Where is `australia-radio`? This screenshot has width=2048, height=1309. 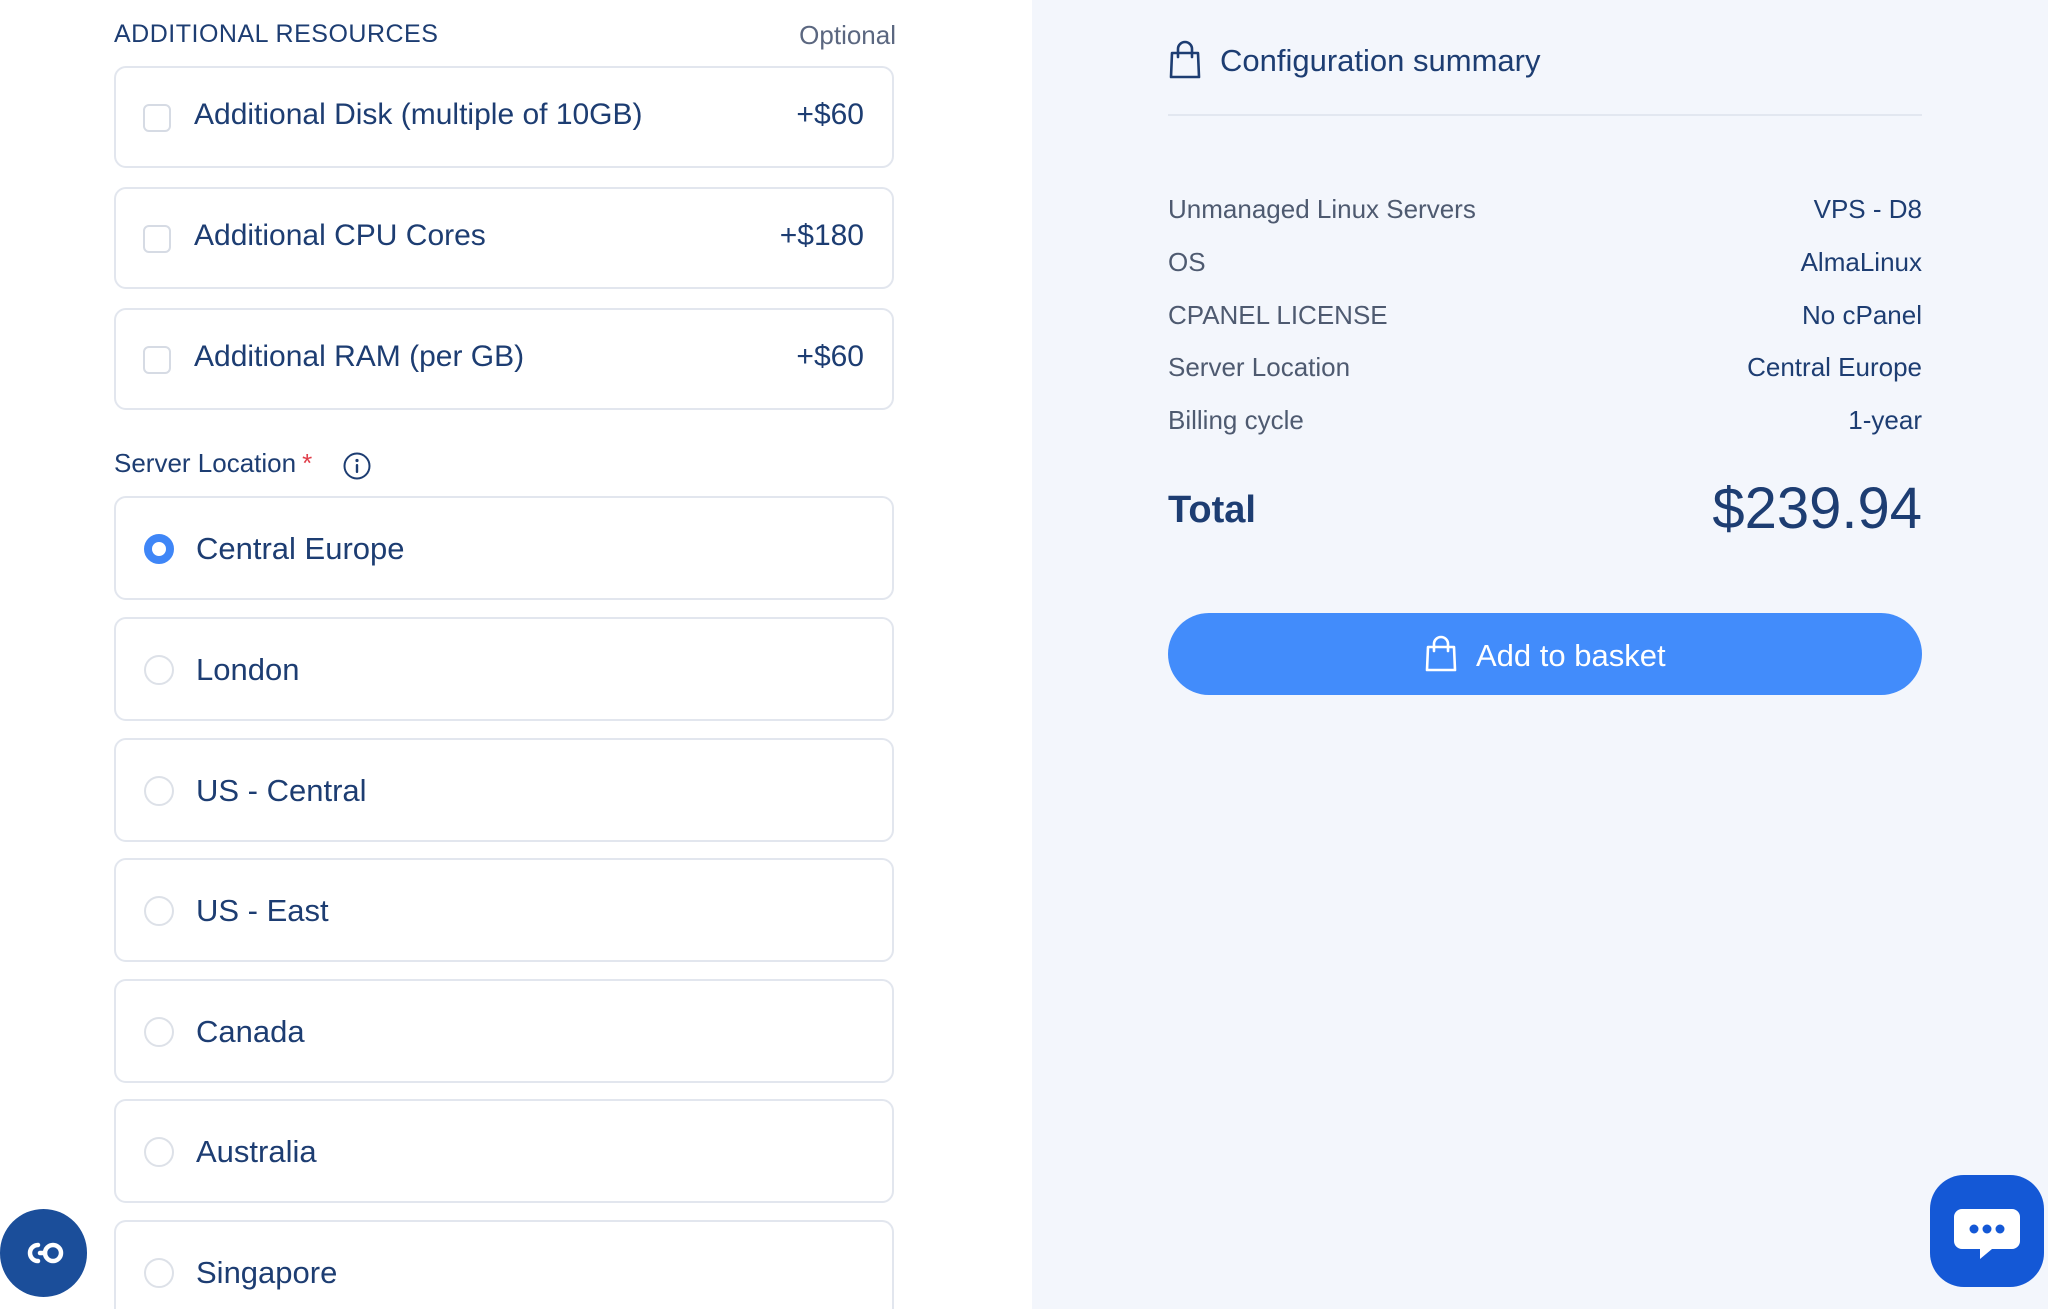
australia-radio is located at coordinates (159, 1152).